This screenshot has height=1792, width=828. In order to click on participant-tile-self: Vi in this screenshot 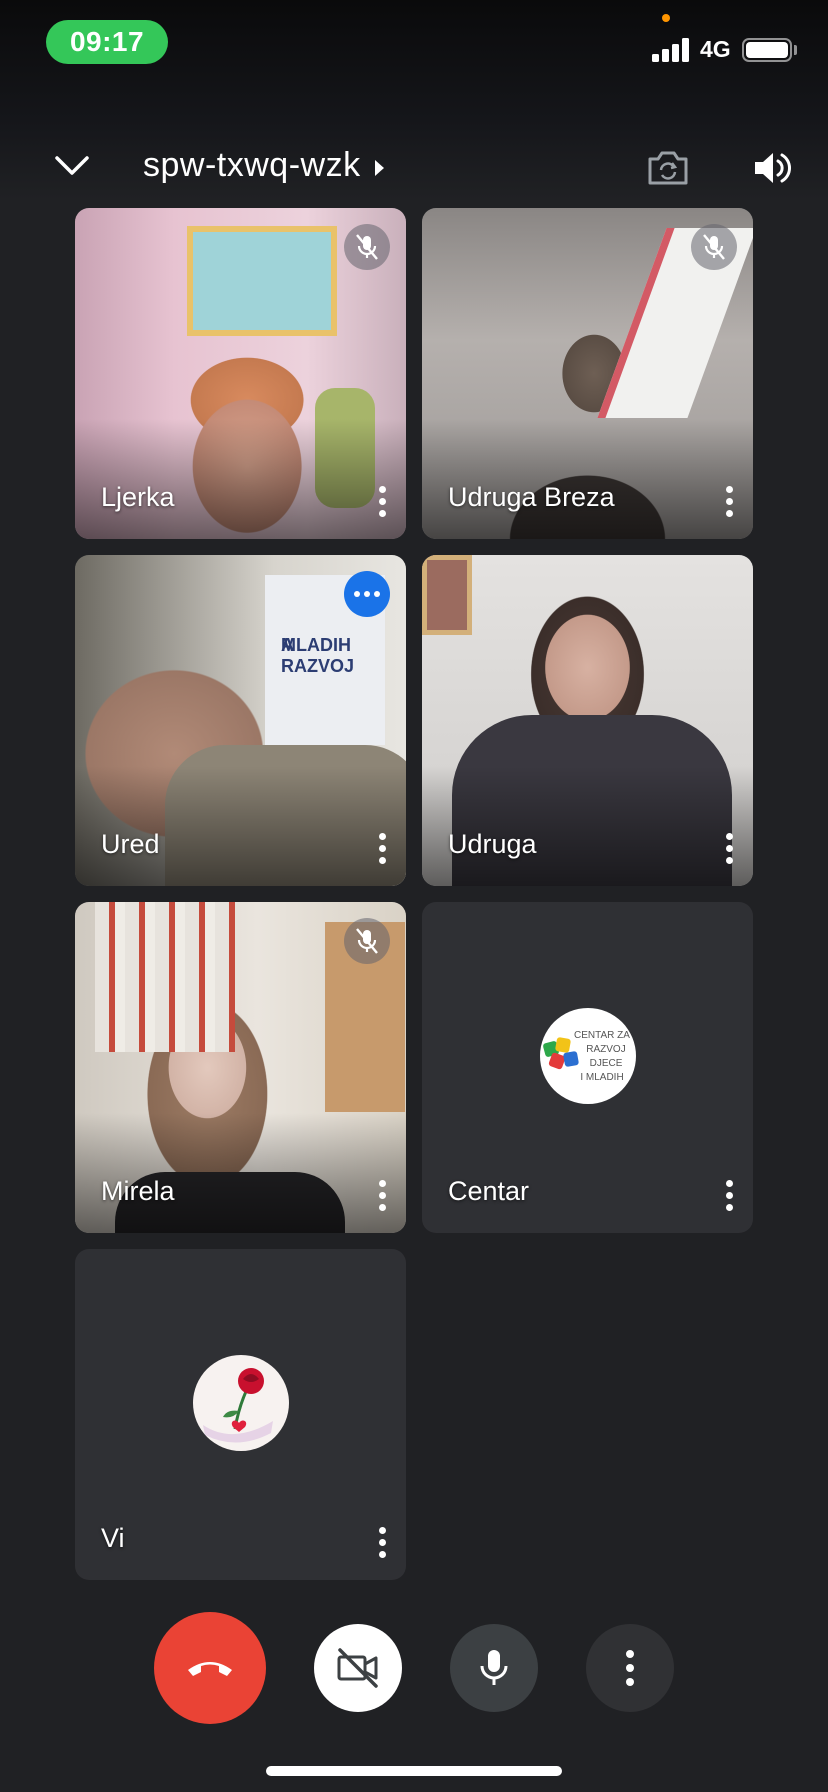, I will do `click(240, 1414)`.